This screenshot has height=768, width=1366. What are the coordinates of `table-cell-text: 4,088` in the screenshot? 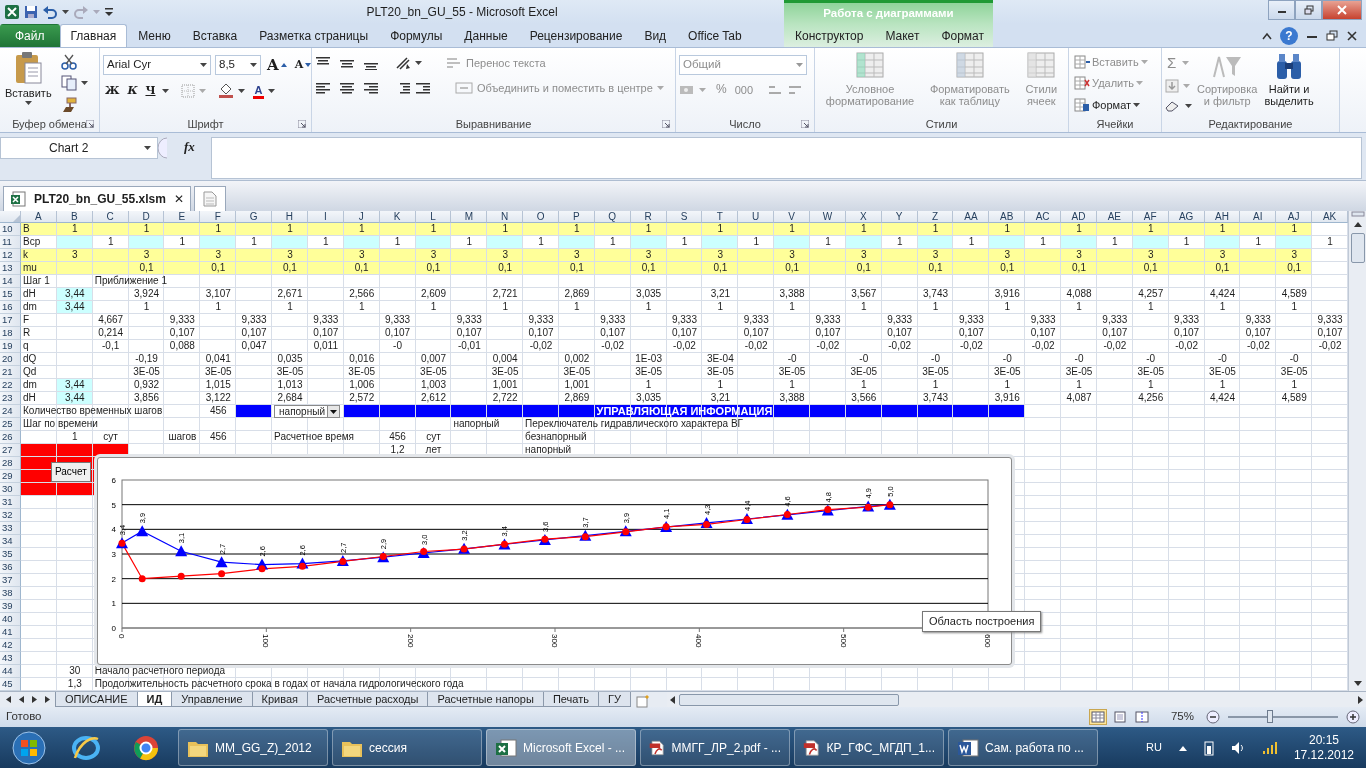 It's located at (1079, 294).